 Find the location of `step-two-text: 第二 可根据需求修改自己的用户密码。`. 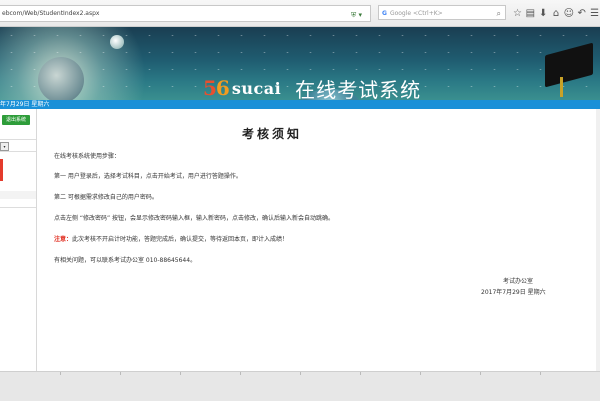

step-two-text: 第二 可根据需求修改自己的用户密码。 is located at coordinates (106, 197).